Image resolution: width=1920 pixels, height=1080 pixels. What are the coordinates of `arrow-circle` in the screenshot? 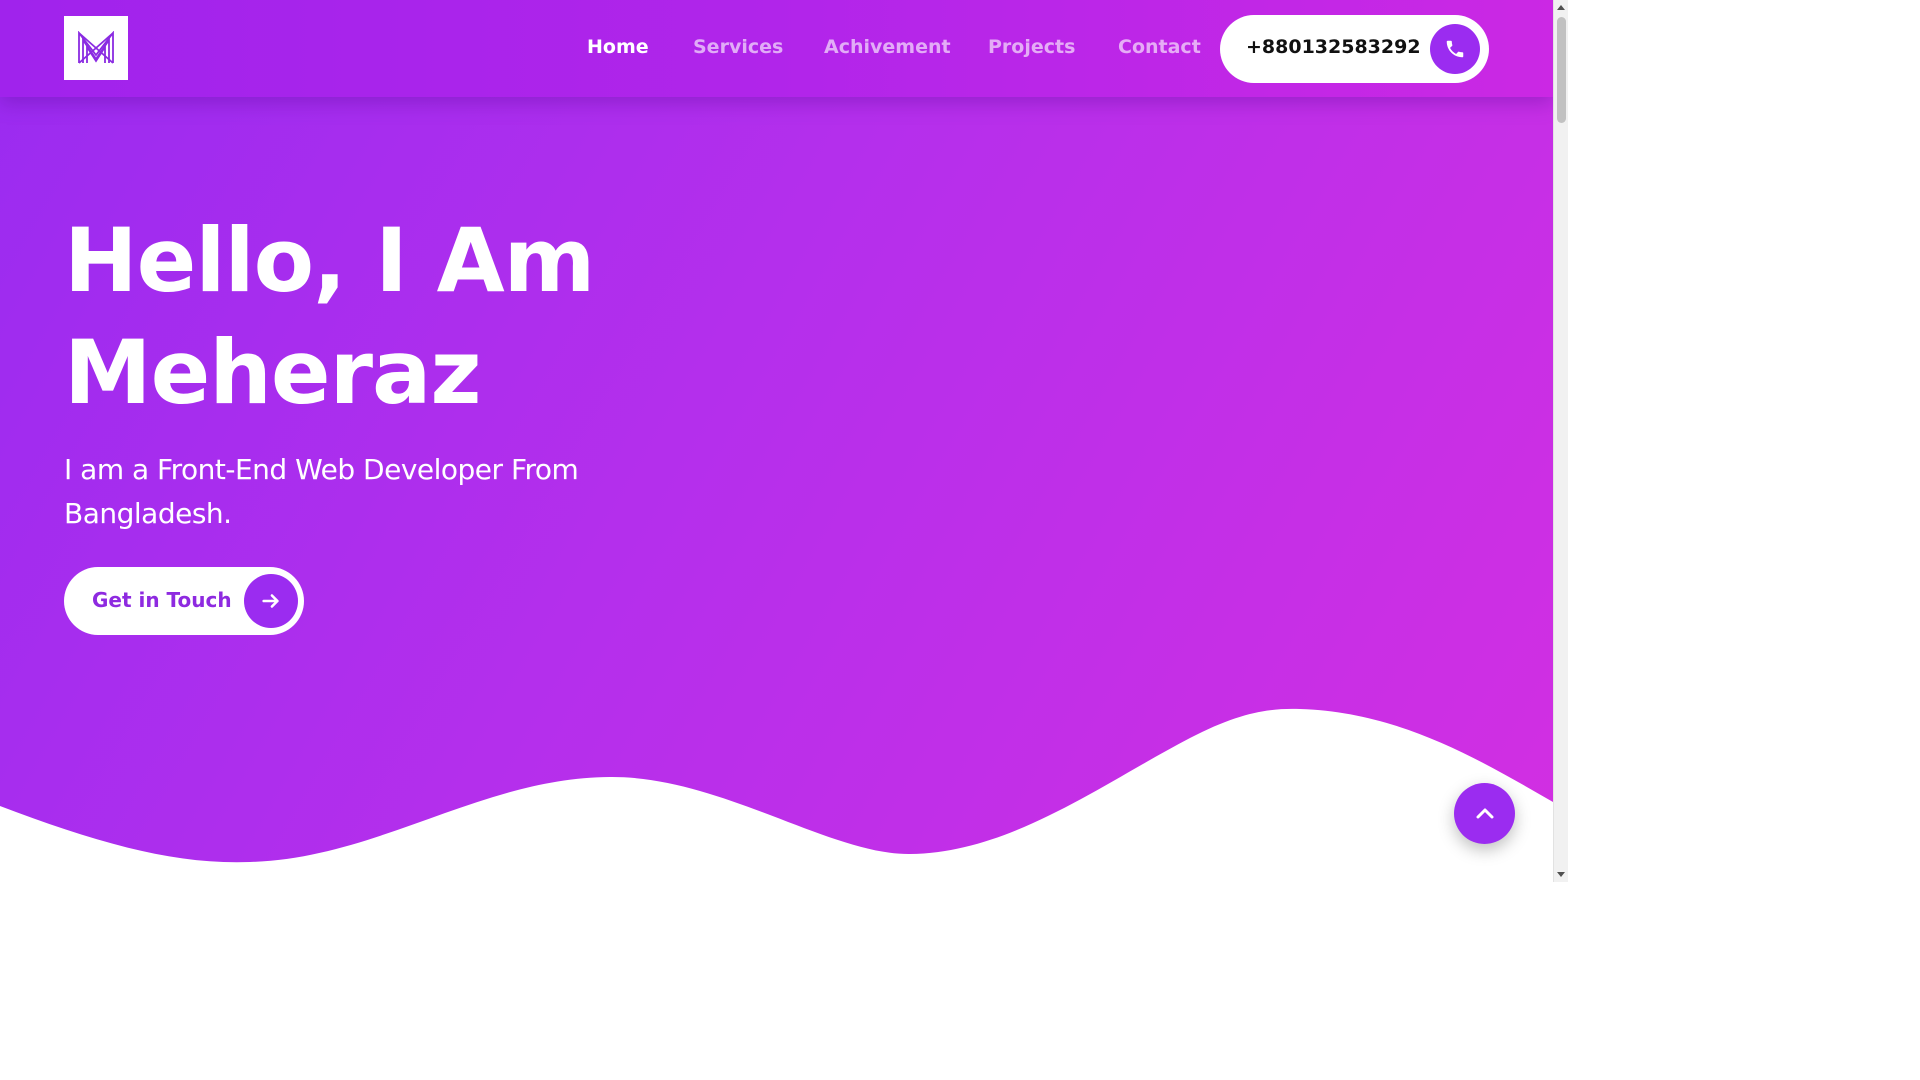 It's located at (271, 601).